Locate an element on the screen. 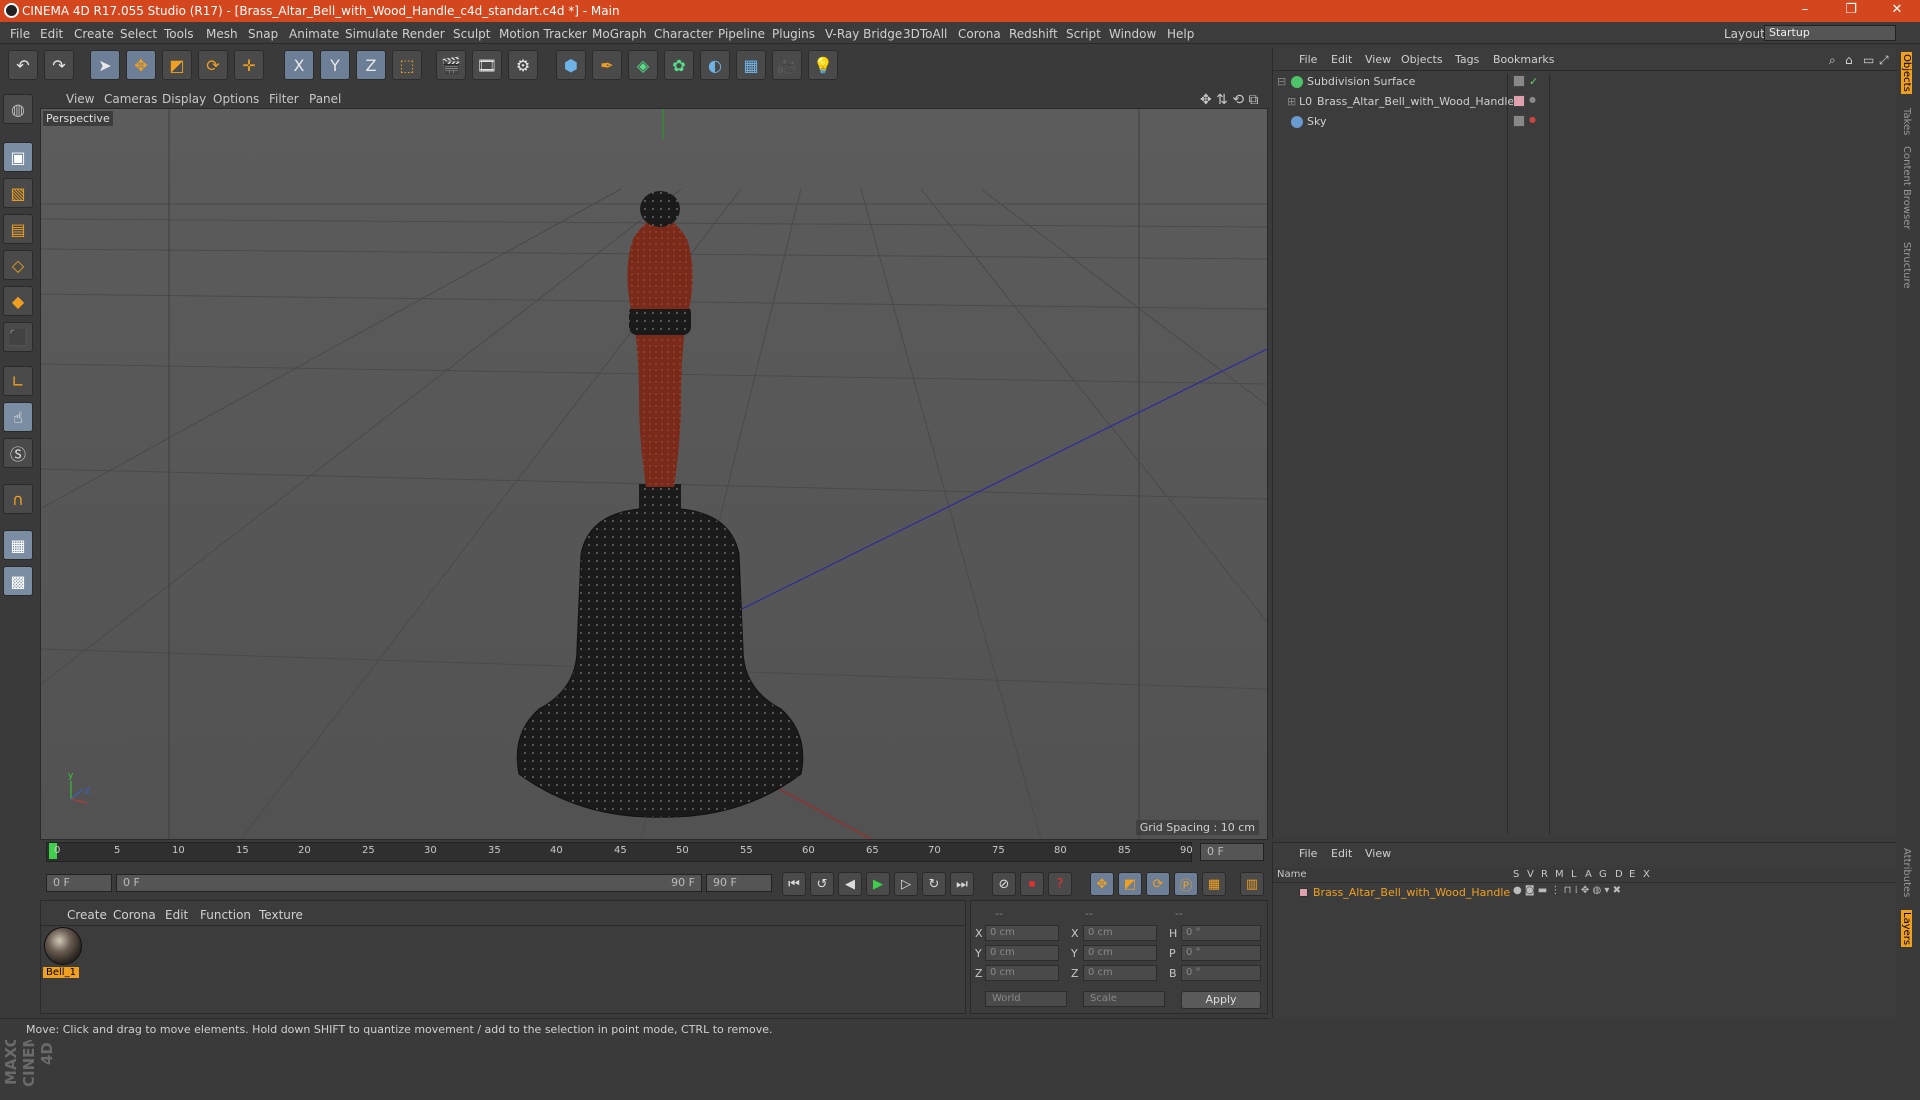 The image size is (1920, 1100). menu-redshift: Redshift is located at coordinates (1033, 34).